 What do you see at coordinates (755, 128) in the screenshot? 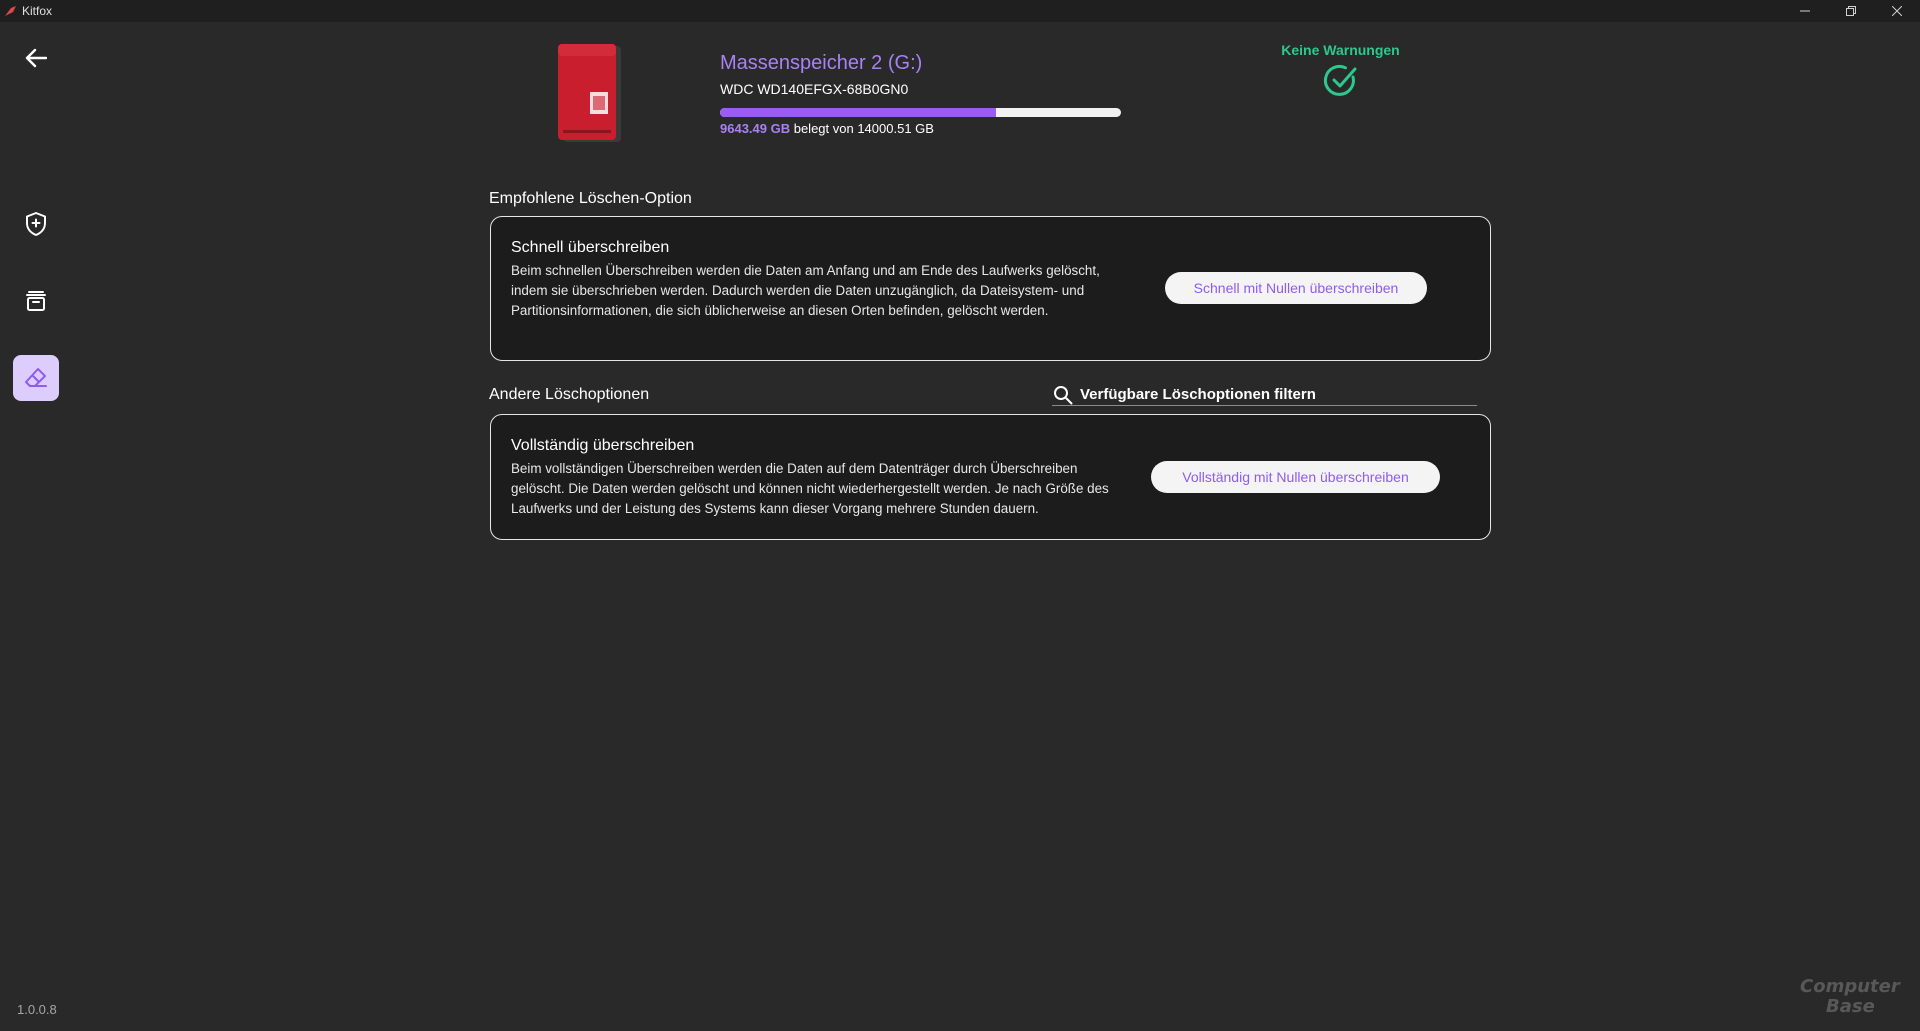
I see `used-space: 9643.49 GB` at bounding box center [755, 128].